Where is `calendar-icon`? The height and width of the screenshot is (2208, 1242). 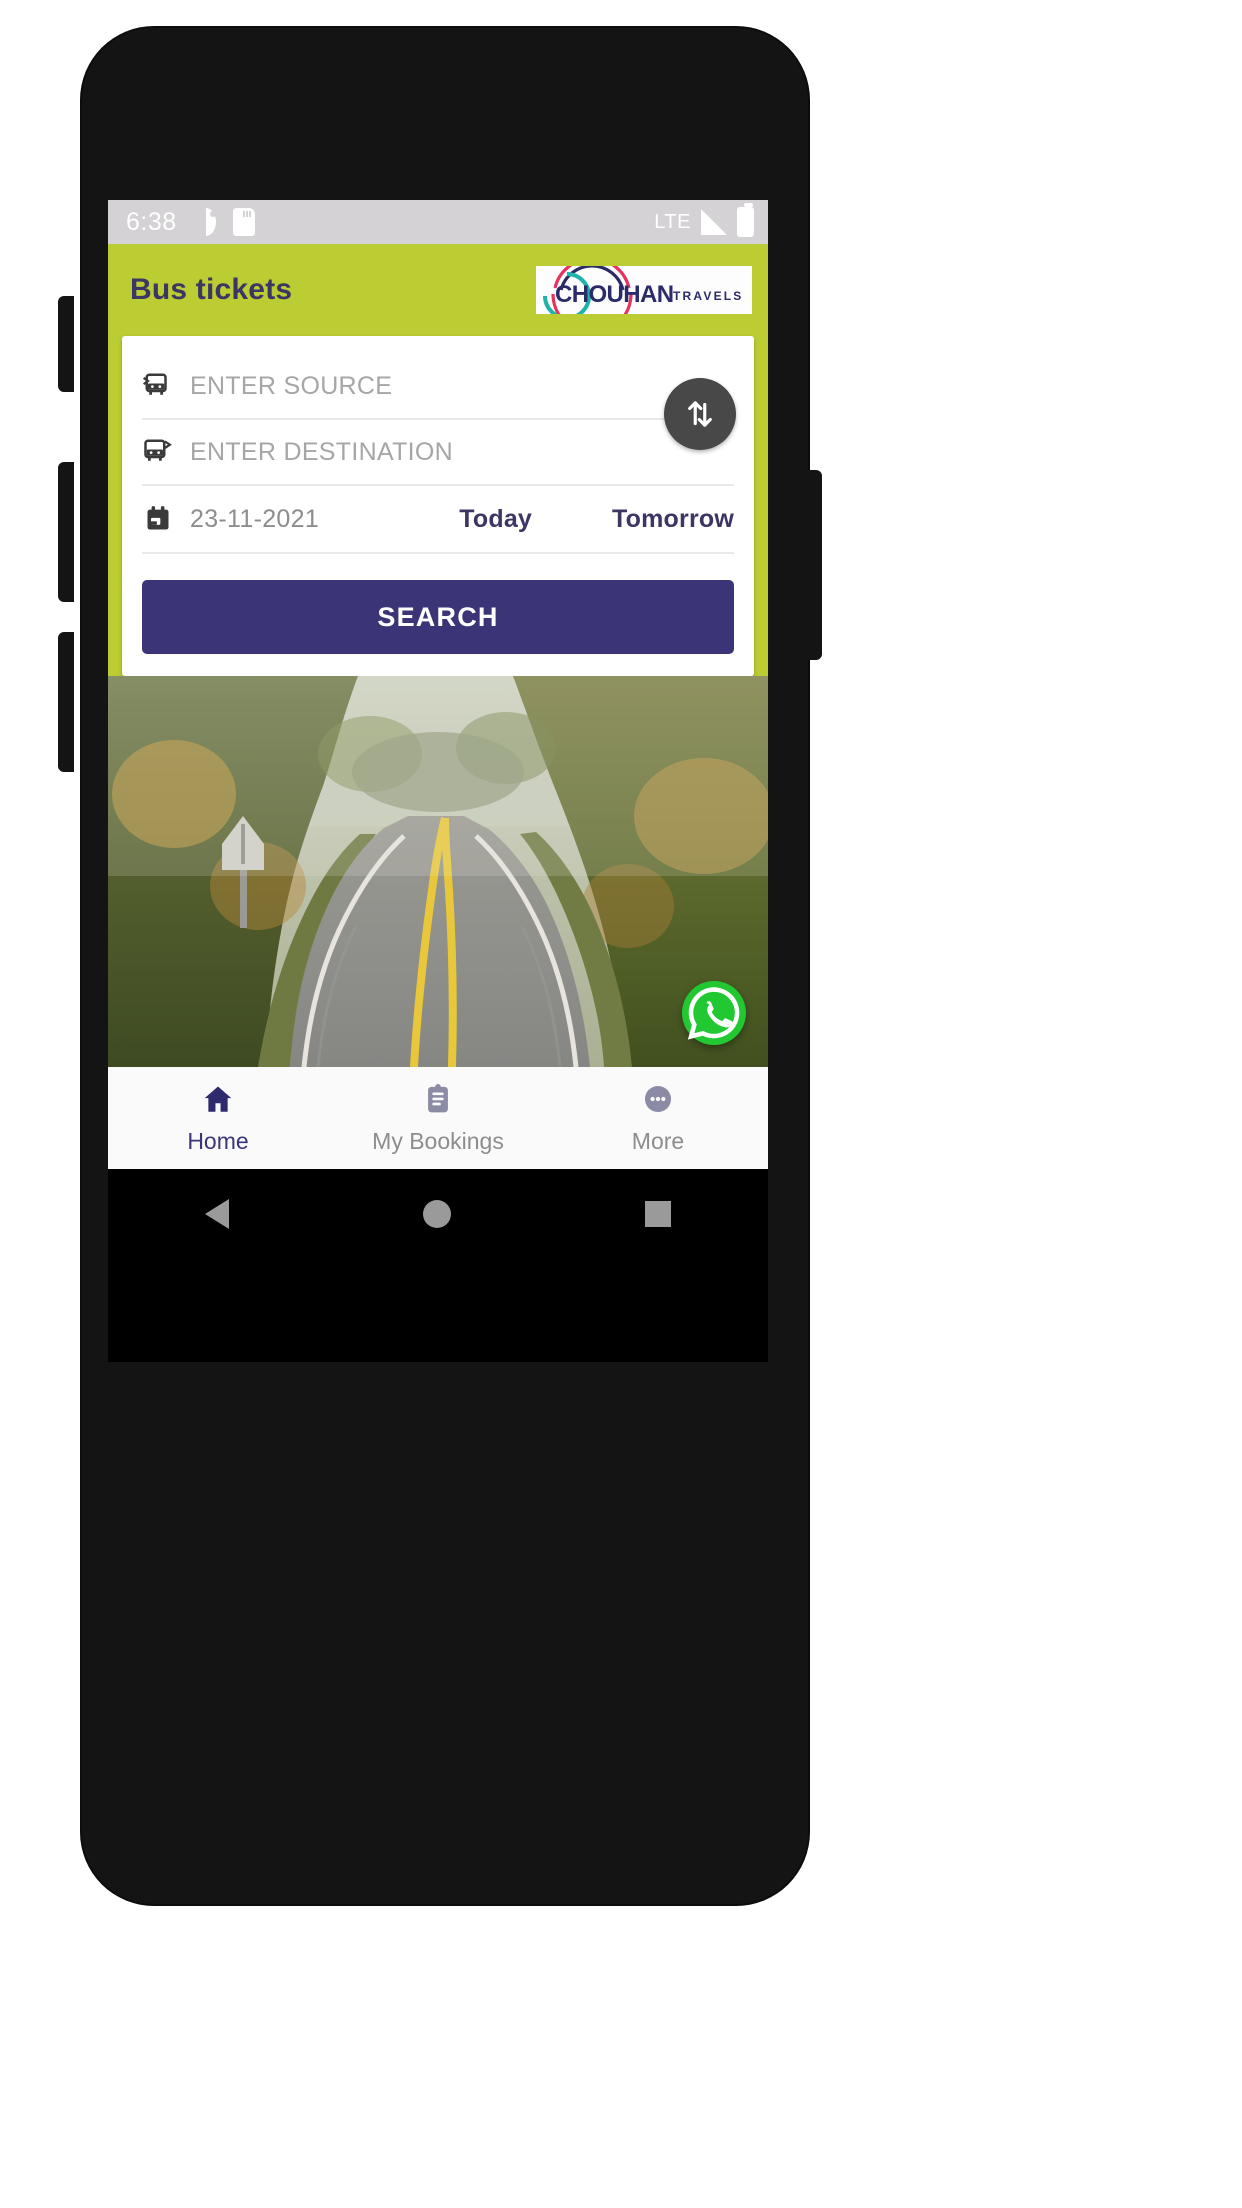 calendar-icon is located at coordinates (158, 519).